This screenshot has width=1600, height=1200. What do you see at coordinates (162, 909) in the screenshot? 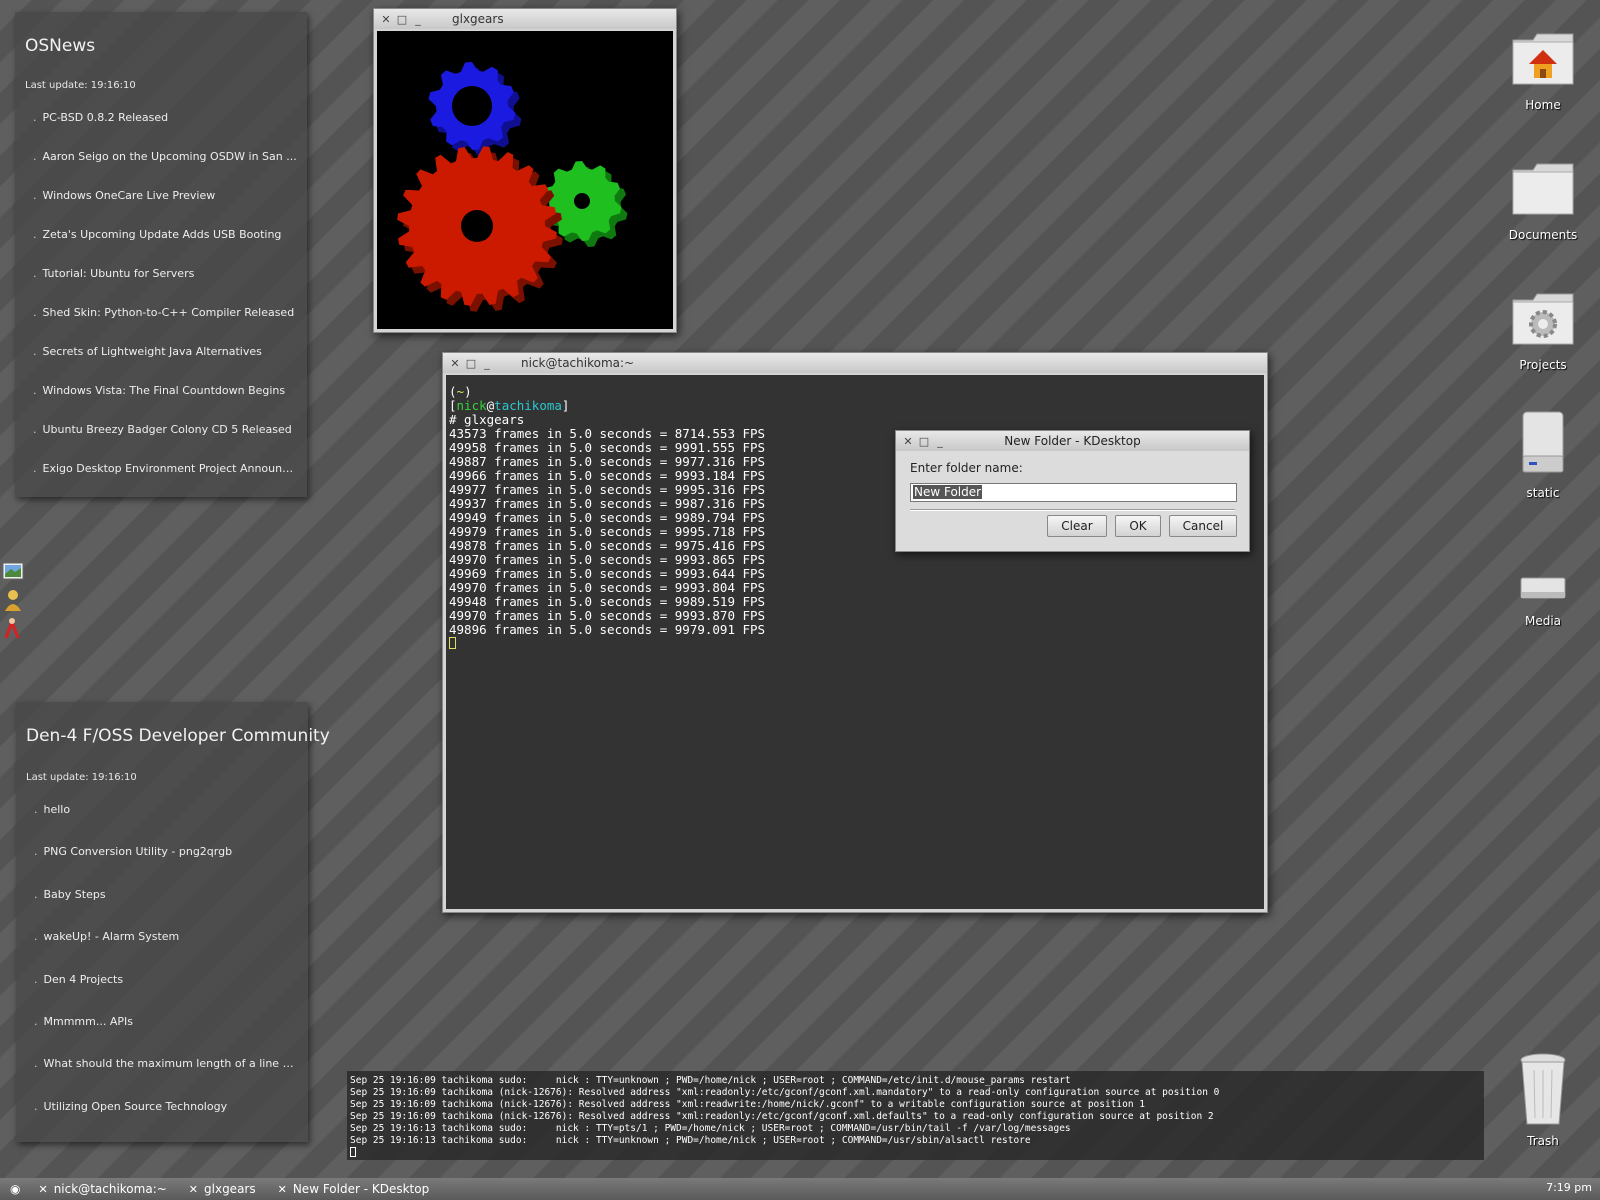
I see `feed-item: . Baby Steps` at bounding box center [162, 909].